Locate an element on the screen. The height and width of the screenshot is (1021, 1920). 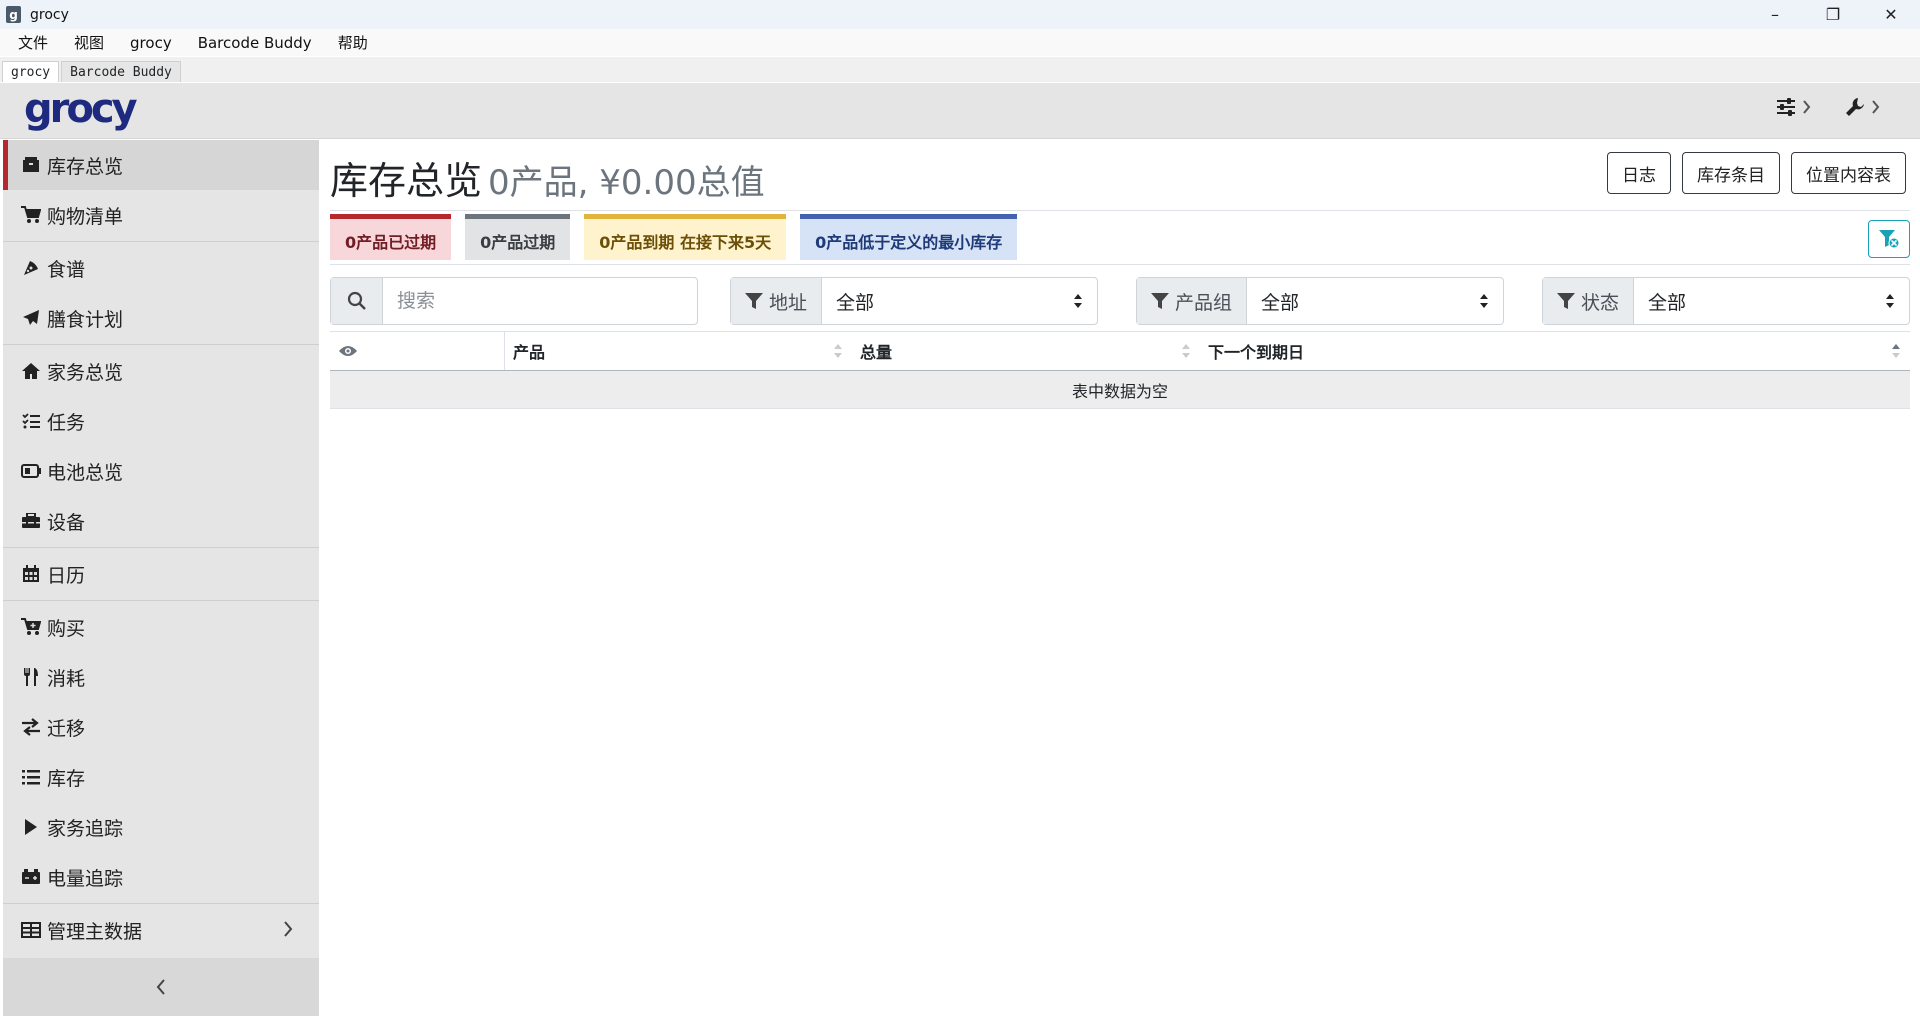
column-header-amount: 总量 is located at coordinates (1026, 351).